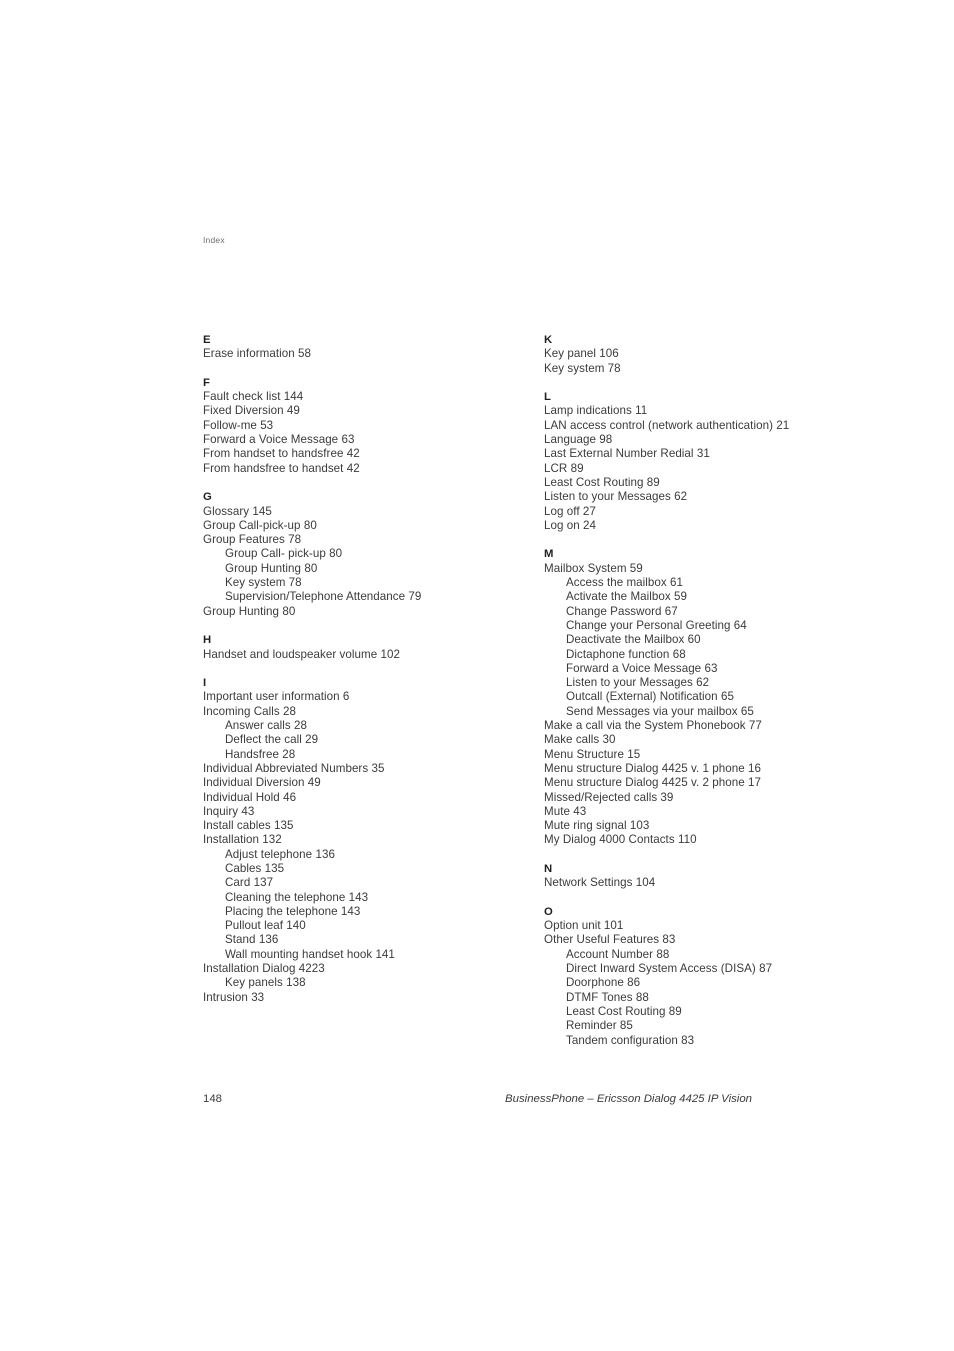 Image resolution: width=954 pixels, height=1351 pixels. What do you see at coordinates (238, 425) in the screenshot?
I see `index-entry: Follow-me 53` at bounding box center [238, 425].